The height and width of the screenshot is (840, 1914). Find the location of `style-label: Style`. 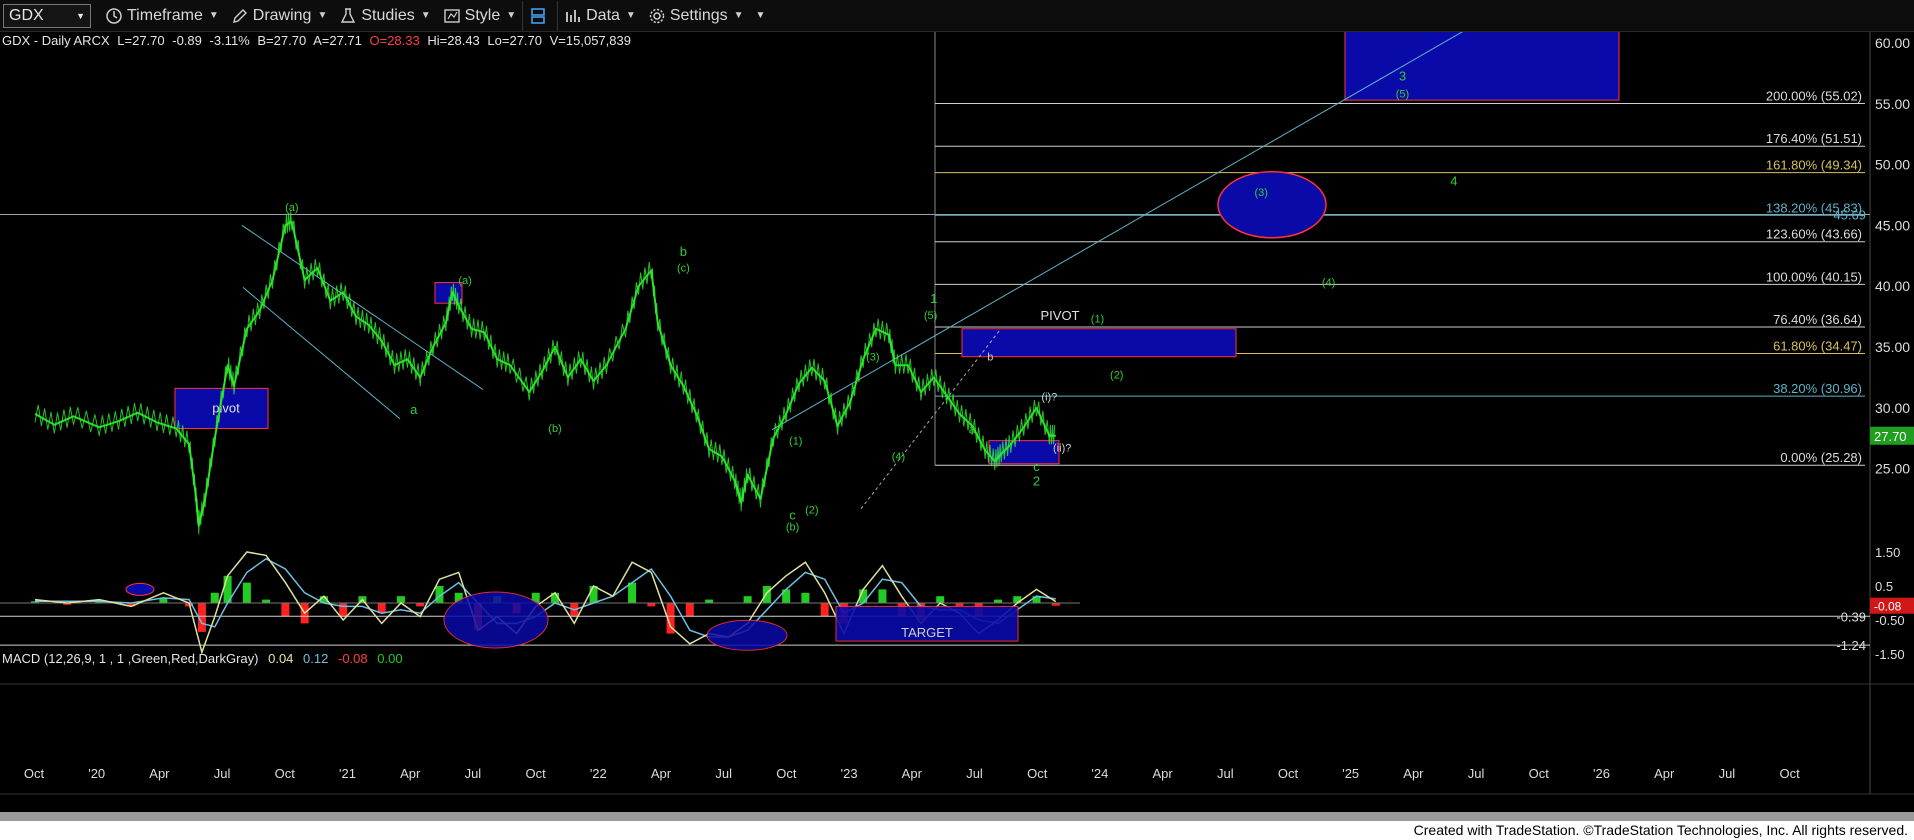

style-label: Style is located at coordinates (482, 15).